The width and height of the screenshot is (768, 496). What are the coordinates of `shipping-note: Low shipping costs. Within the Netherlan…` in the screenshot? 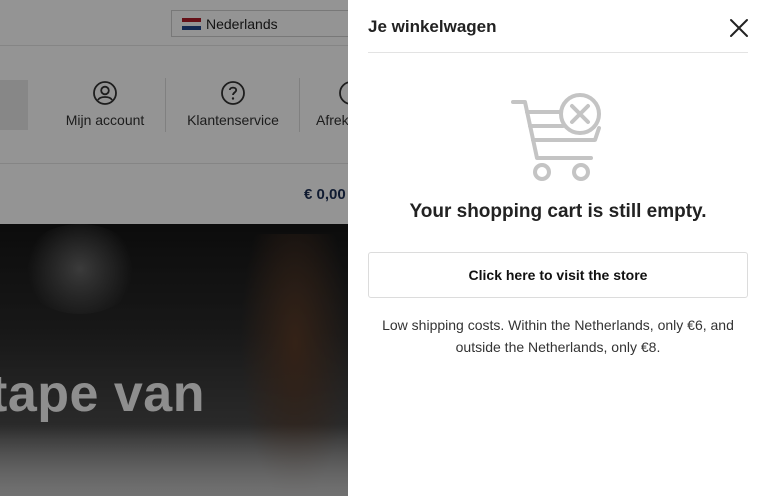 It's located at (558, 336).